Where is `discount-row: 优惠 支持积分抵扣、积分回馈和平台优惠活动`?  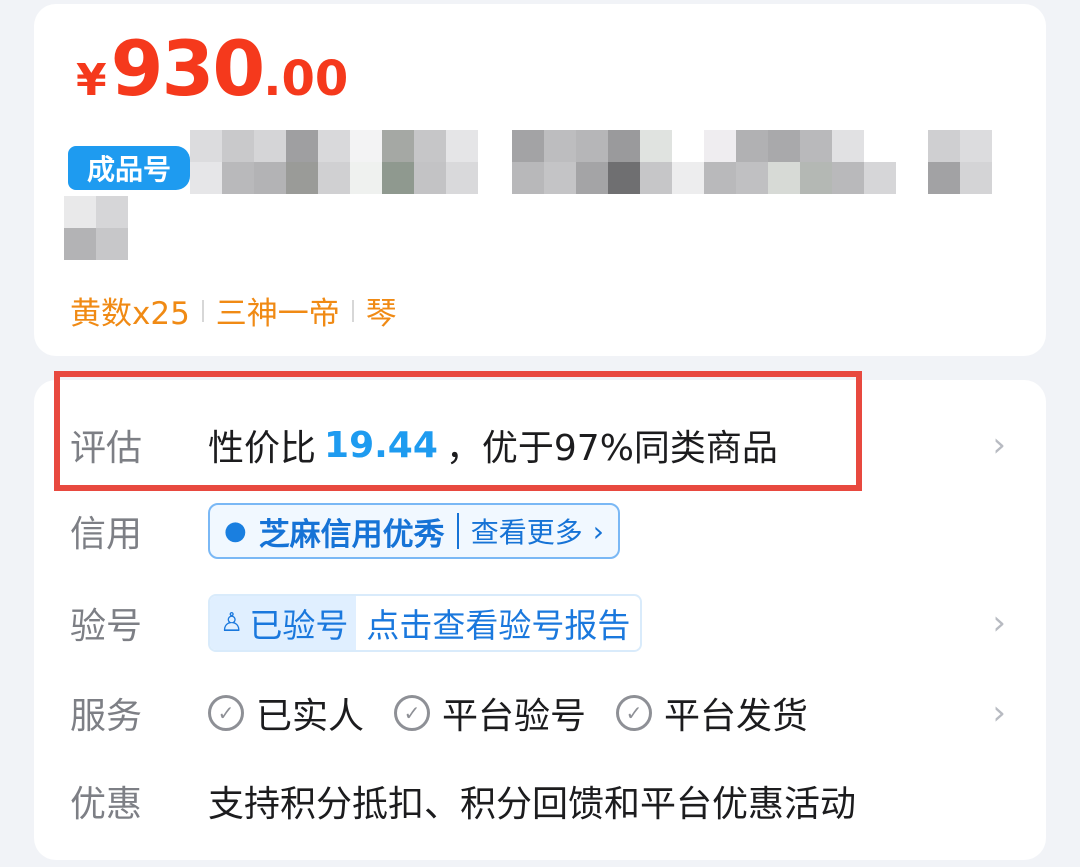
discount-row: 优惠 支持积分抵扣、积分回馈和平台优惠活动 is located at coordinates (540, 801).